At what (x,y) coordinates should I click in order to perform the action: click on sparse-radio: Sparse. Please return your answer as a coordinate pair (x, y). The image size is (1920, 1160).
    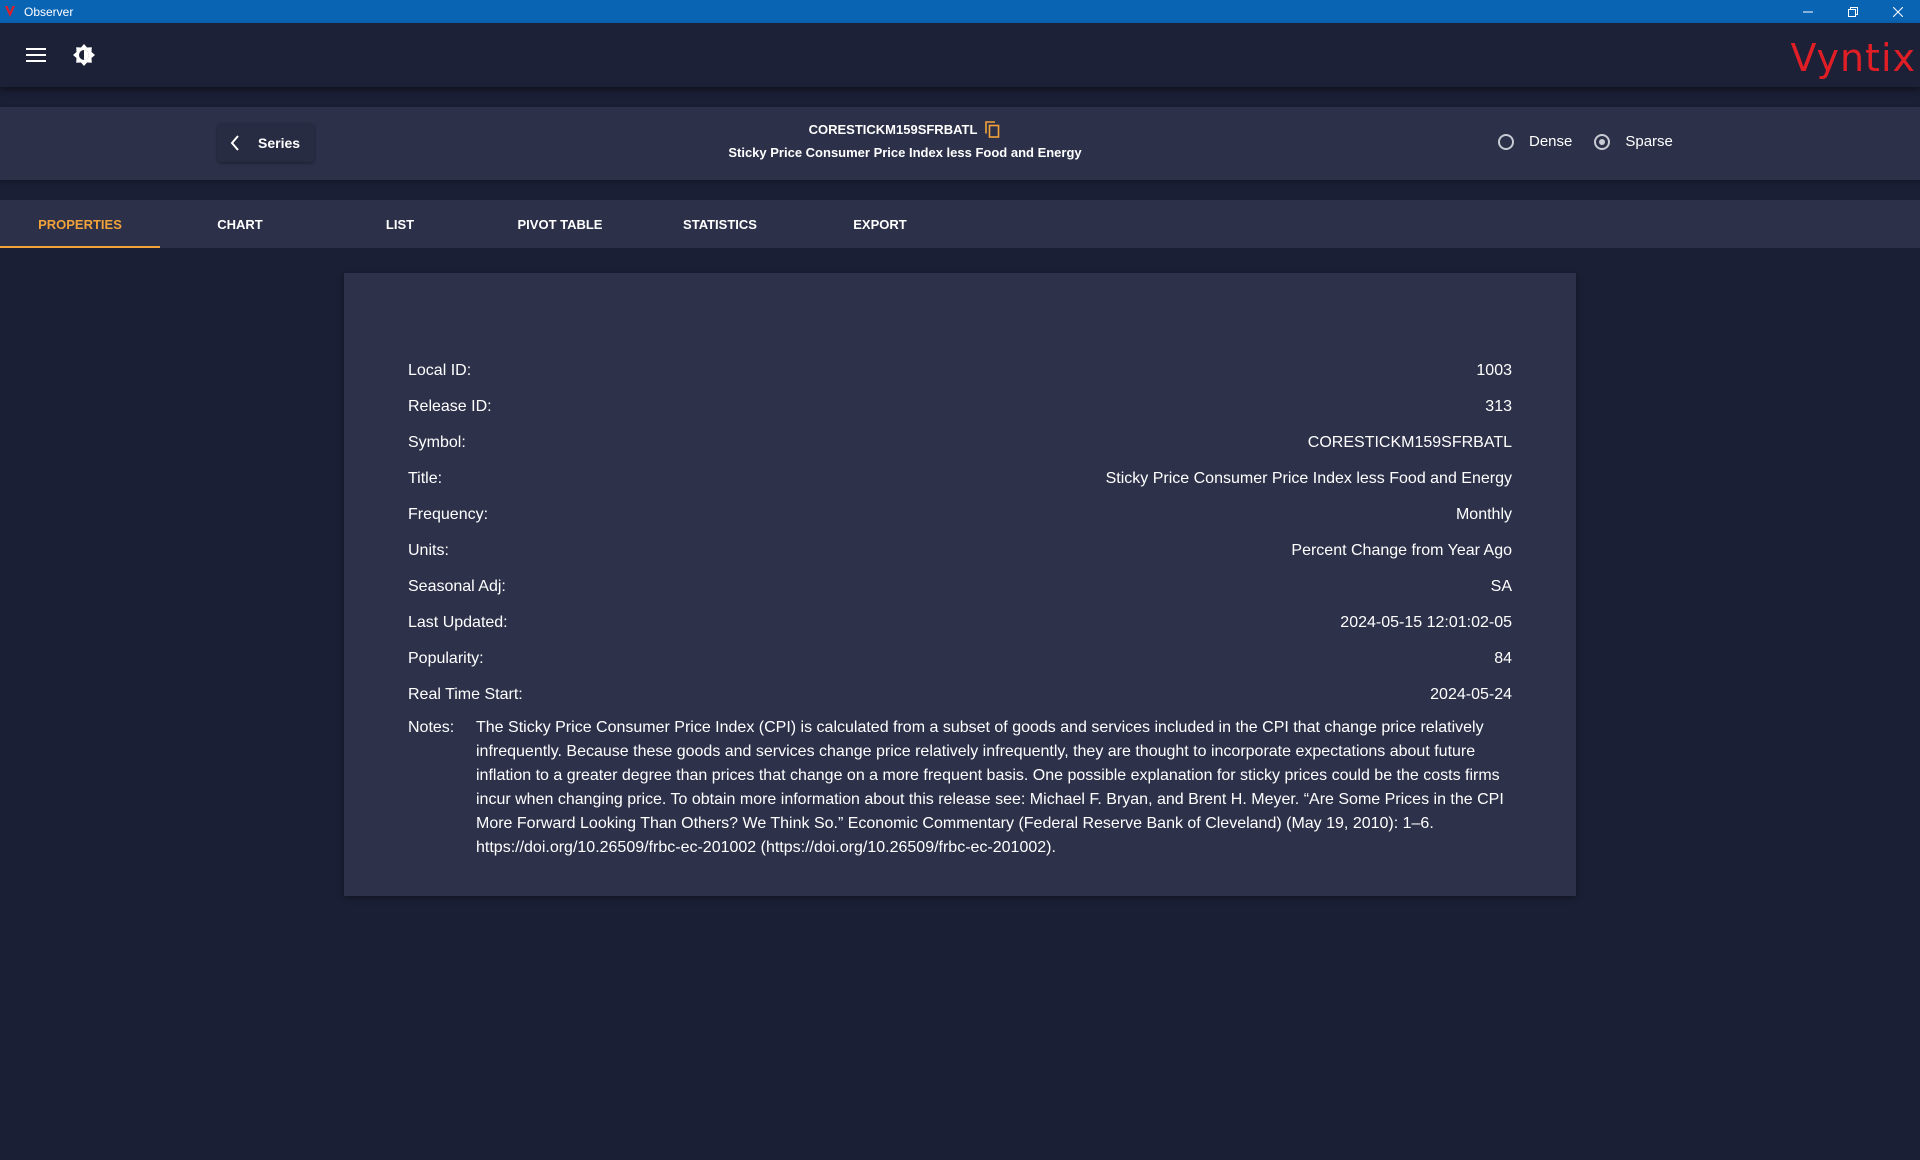
    Looking at the image, I should click on (1633, 141).